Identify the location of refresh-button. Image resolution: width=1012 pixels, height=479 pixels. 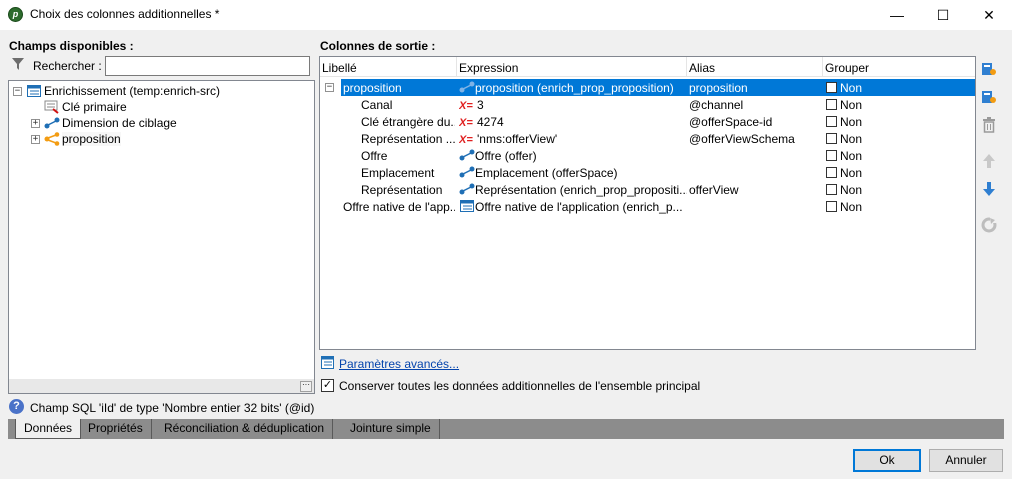
(989, 225).